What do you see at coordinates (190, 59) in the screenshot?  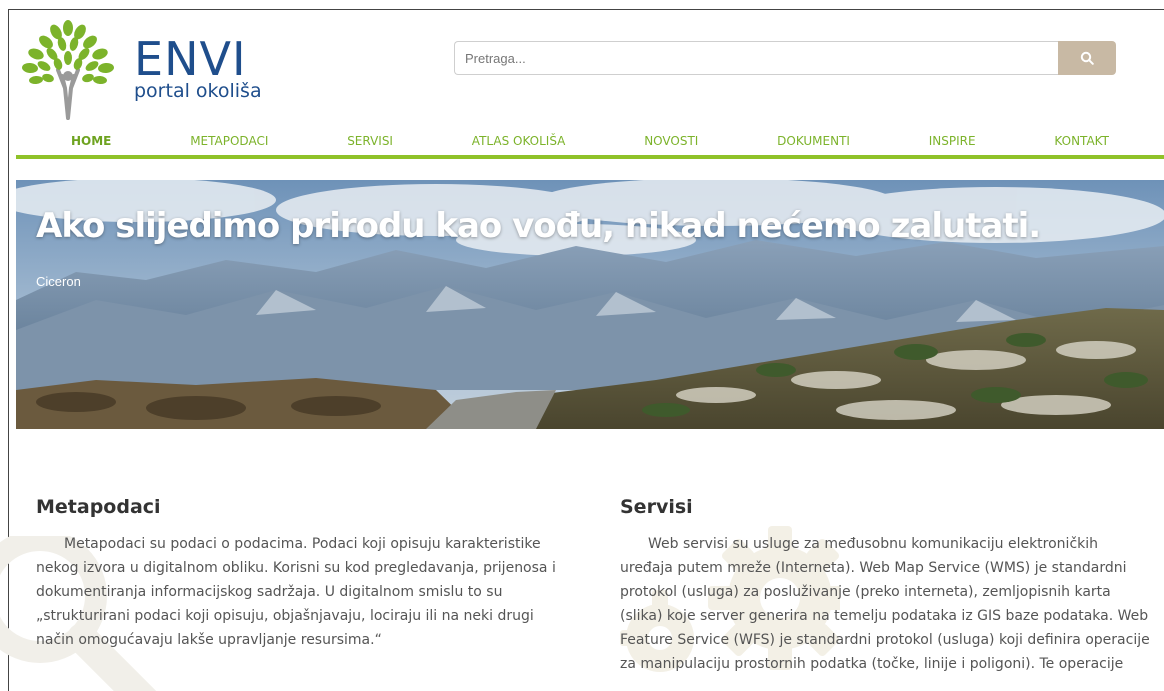 I see `logo-title: ENVI` at bounding box center [190, 59].